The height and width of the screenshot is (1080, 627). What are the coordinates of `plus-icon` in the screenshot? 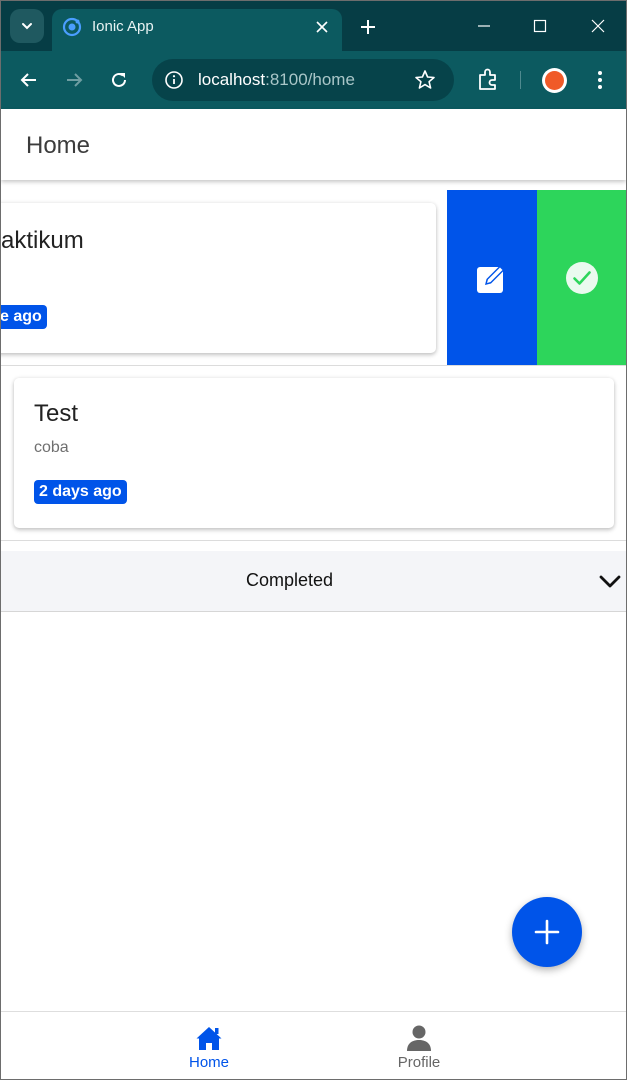 It's located at (368, 27).